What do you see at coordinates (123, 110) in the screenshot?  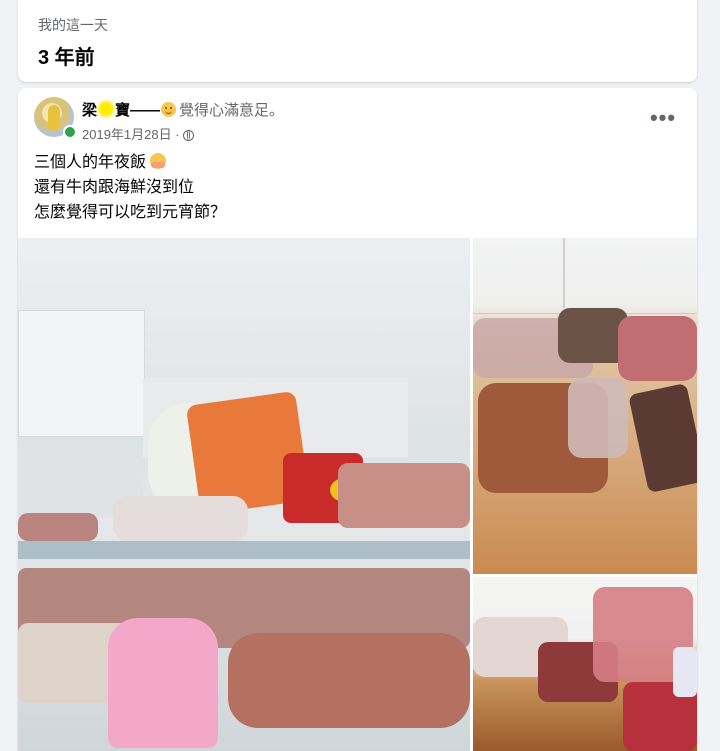 I see `author-name-last: 寶` at bounding box center [123, 110].